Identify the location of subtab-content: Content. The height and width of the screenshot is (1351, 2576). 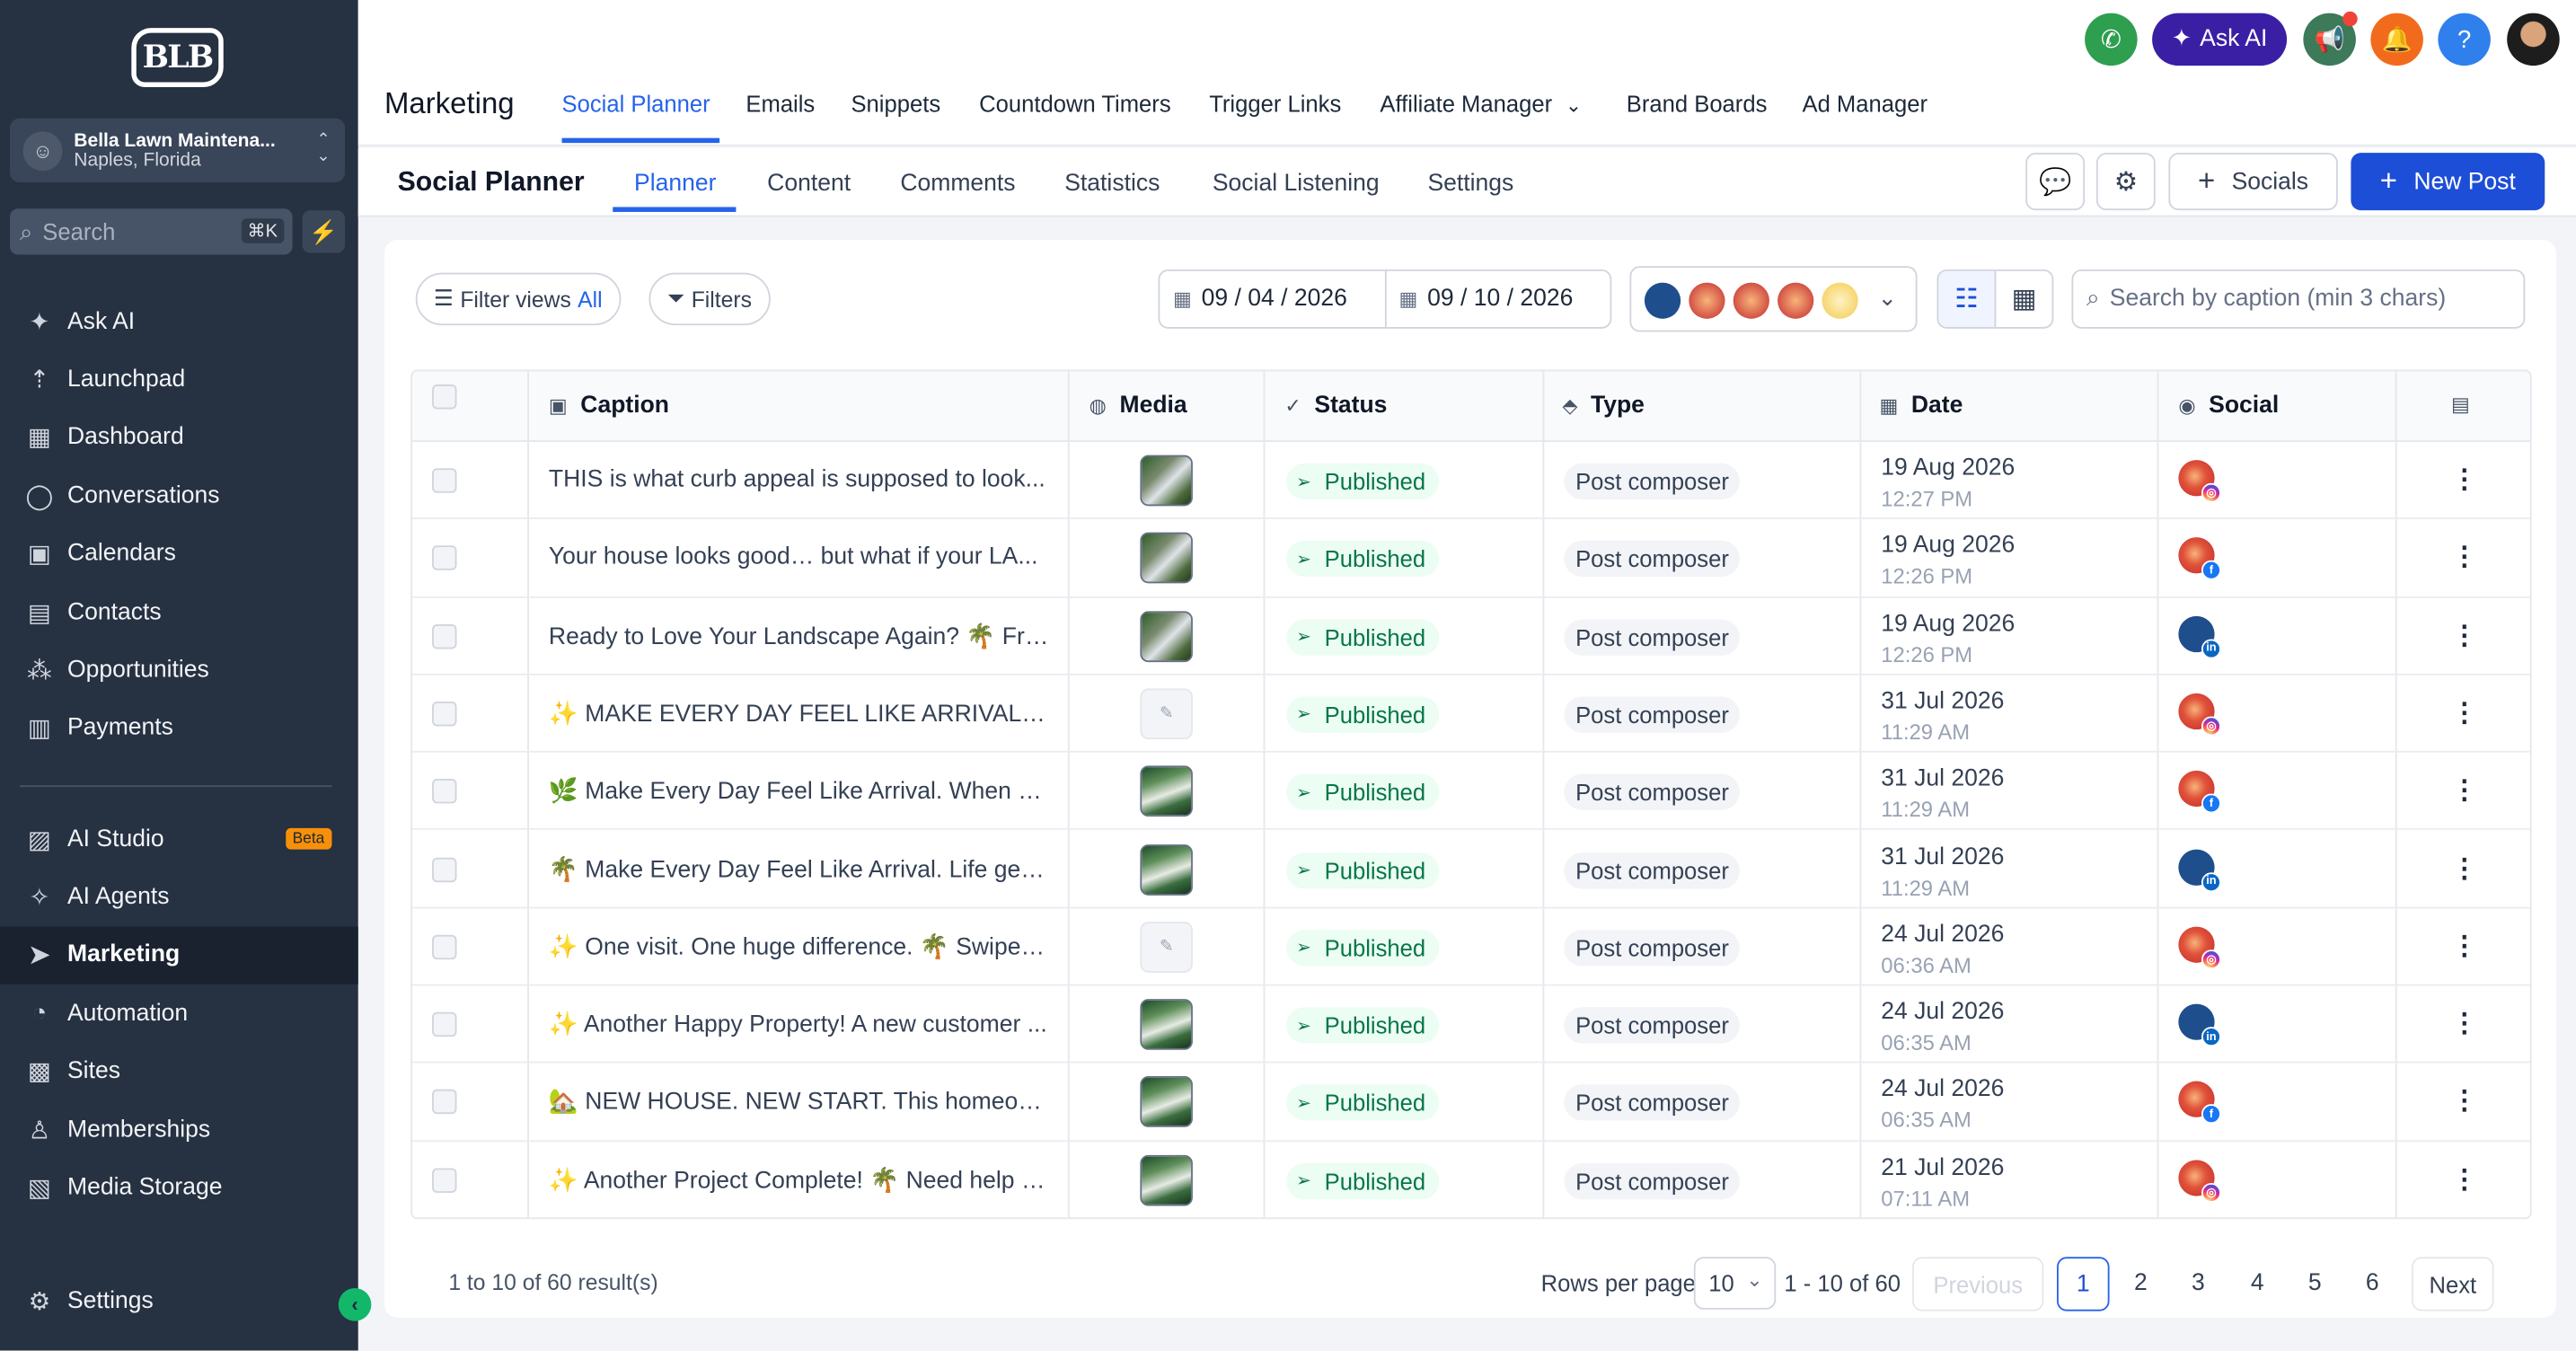
(809, 184).